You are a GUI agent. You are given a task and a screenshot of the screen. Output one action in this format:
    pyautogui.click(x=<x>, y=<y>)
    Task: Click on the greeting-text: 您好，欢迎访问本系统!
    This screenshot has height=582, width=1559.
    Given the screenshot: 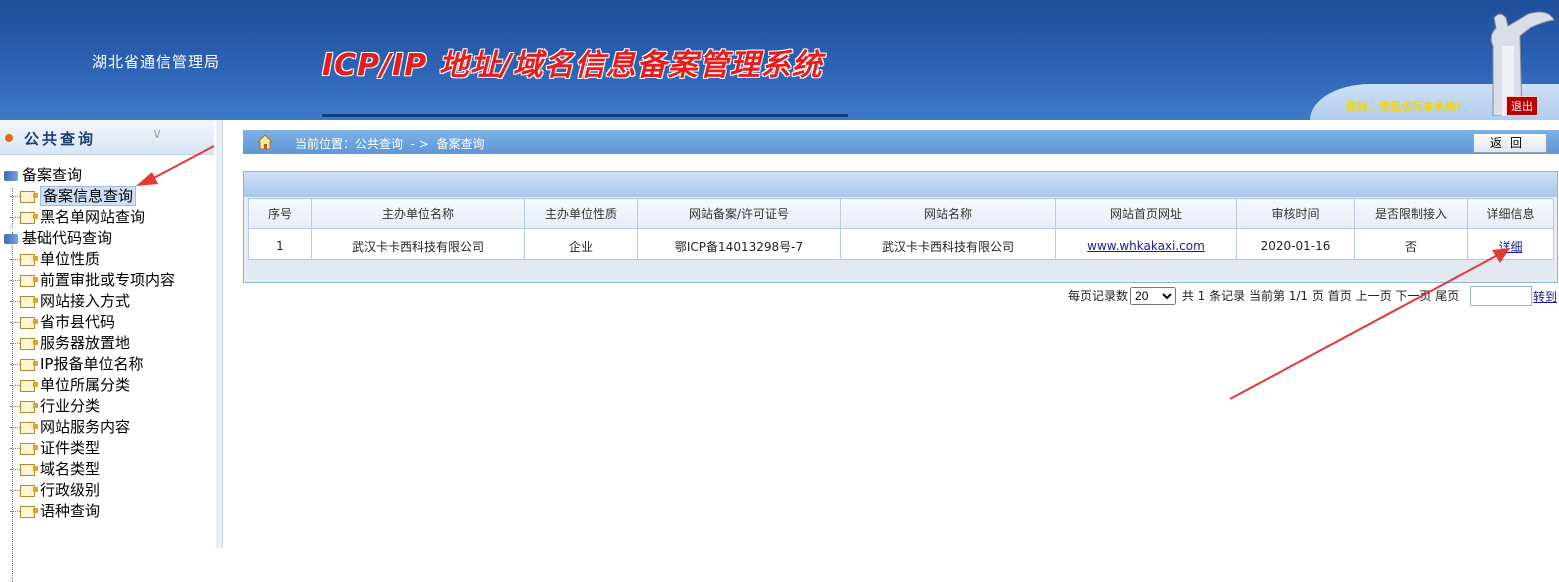 What is the action you would take?
    pyautogui.click(x=1404, y=106)
    